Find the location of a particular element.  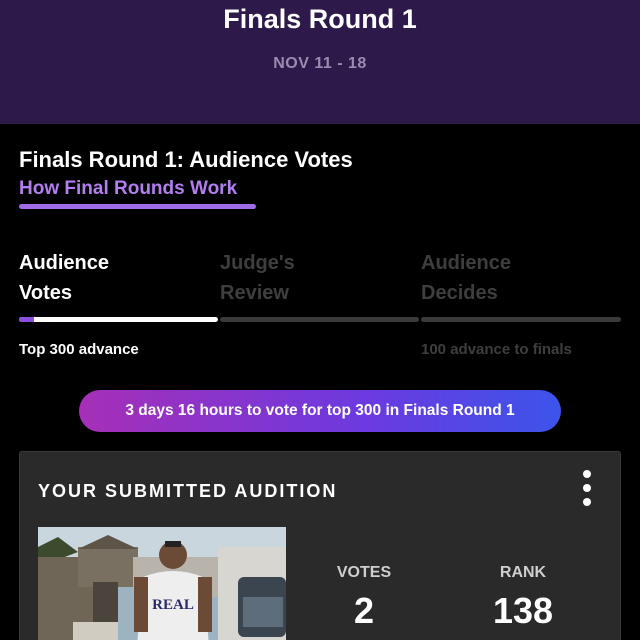

step-label-line2: Decides is located at coordinates (459, 293).